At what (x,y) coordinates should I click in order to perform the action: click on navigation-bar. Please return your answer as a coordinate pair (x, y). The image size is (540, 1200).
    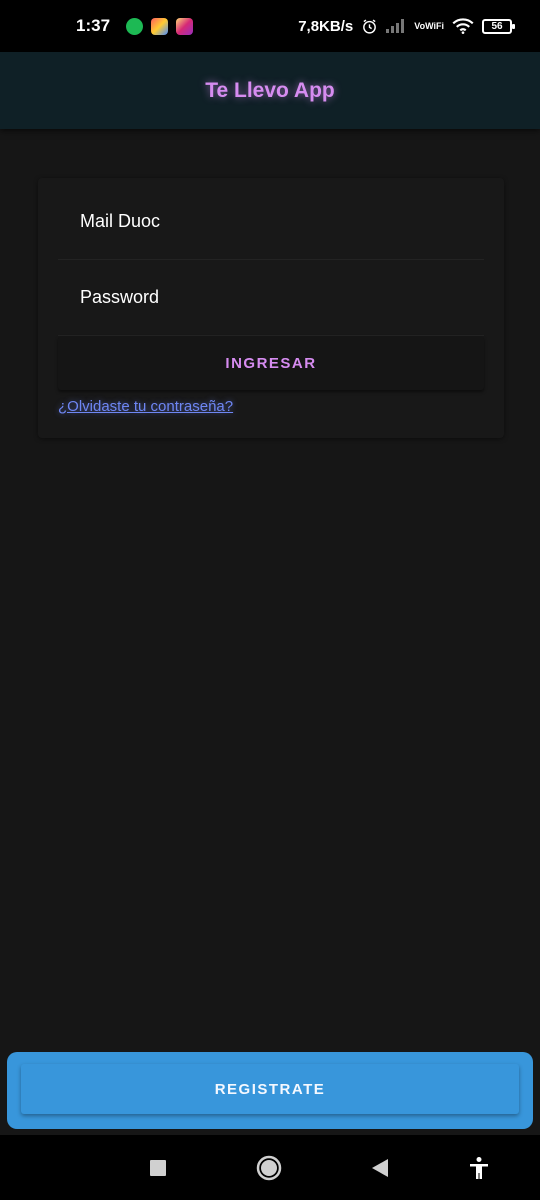
    Looking at the image, I should click on (270, 1167).